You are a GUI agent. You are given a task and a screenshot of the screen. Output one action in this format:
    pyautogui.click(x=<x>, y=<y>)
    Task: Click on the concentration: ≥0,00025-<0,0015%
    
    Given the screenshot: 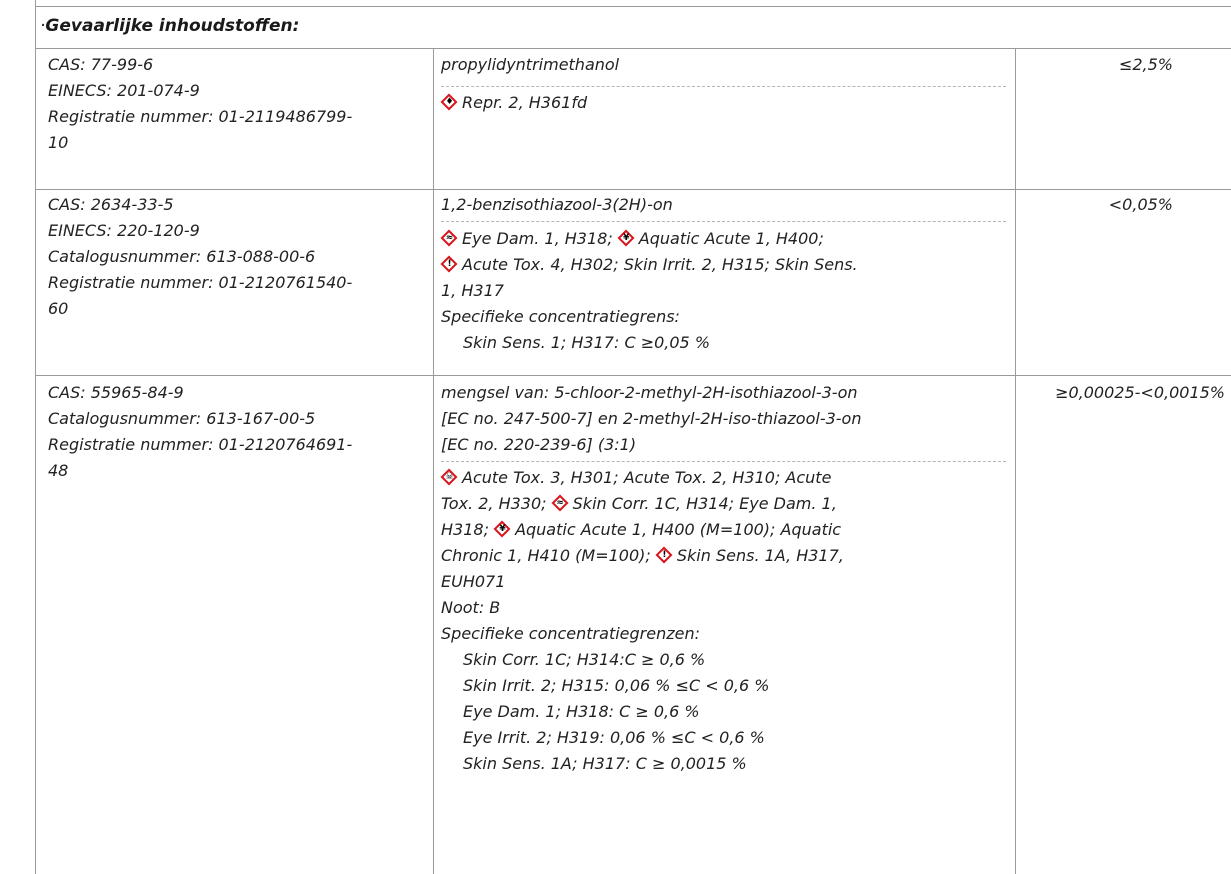 What is the action you would take?
    pyautogui.click(x=1140, y=392)
    